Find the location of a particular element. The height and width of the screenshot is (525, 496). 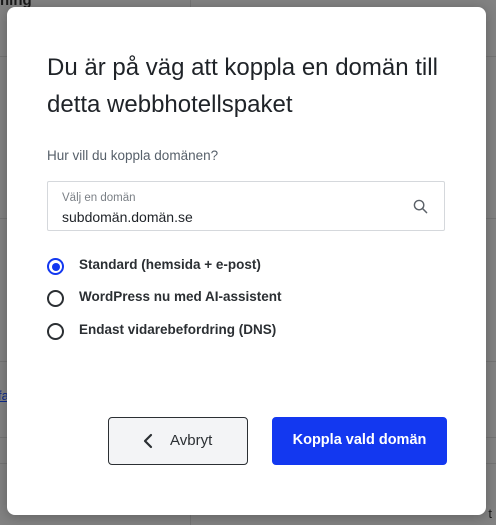

option-dns-forwarding: Endast vidarebefordring (DNS) is located at coordinates (207, 331).